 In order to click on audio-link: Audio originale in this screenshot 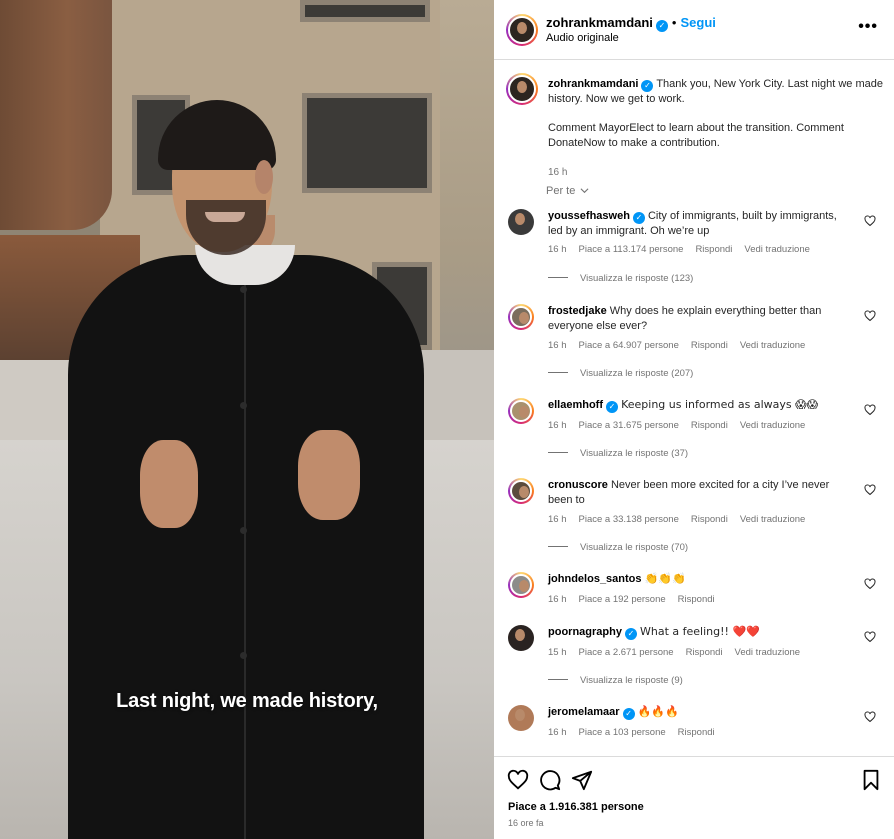, I will do `click(582, 38)`.